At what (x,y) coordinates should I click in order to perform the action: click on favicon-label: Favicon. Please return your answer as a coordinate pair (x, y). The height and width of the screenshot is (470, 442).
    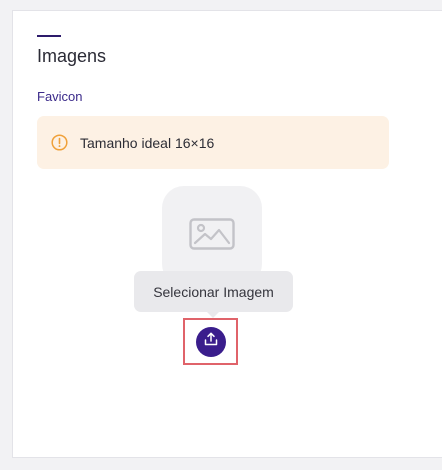
    Looking at the image, I should click on (60, 96).